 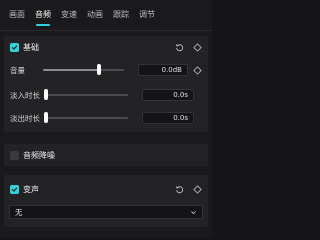 What do you see at coordinates (106, 212) in the screenshot?
I see `voice-effect-select: 无` at bounding box center [106, 212].